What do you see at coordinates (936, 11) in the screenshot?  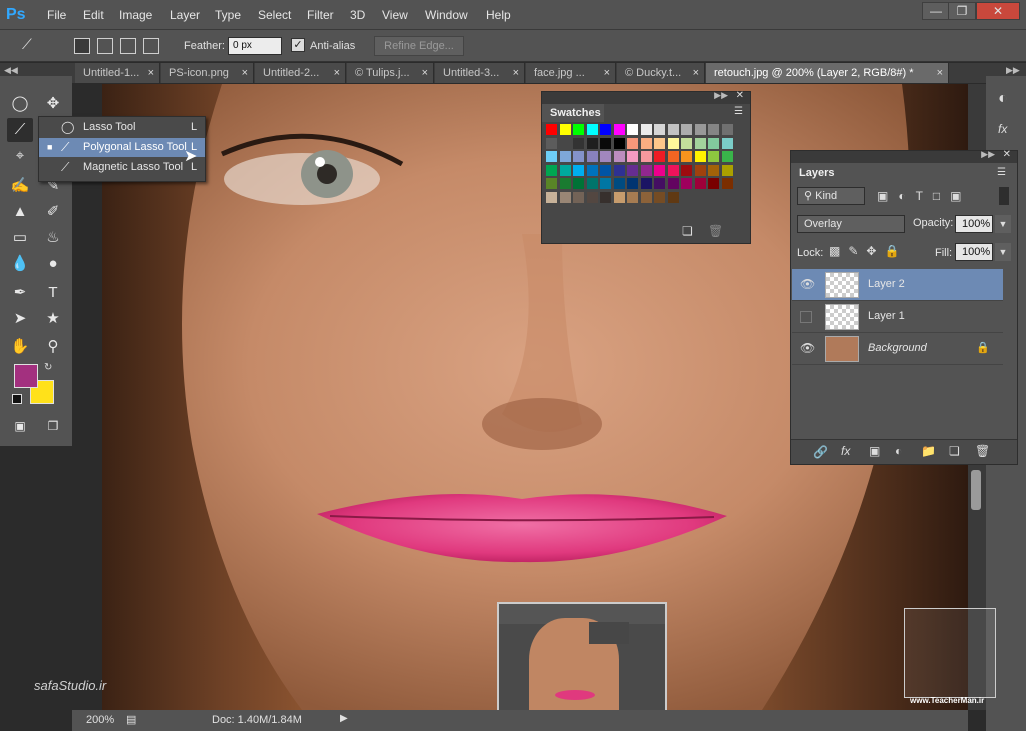 I see `minimize-button: —` at bounding box center [936, 11].